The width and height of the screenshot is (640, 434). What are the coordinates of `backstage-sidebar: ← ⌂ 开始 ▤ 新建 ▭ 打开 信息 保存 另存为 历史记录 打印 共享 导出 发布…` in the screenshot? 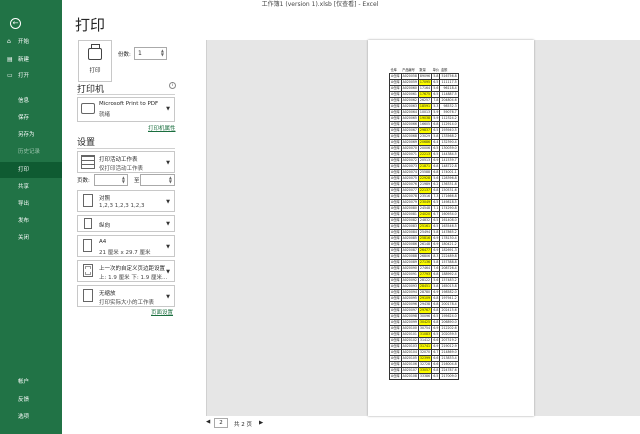 It's located at (31, 217).